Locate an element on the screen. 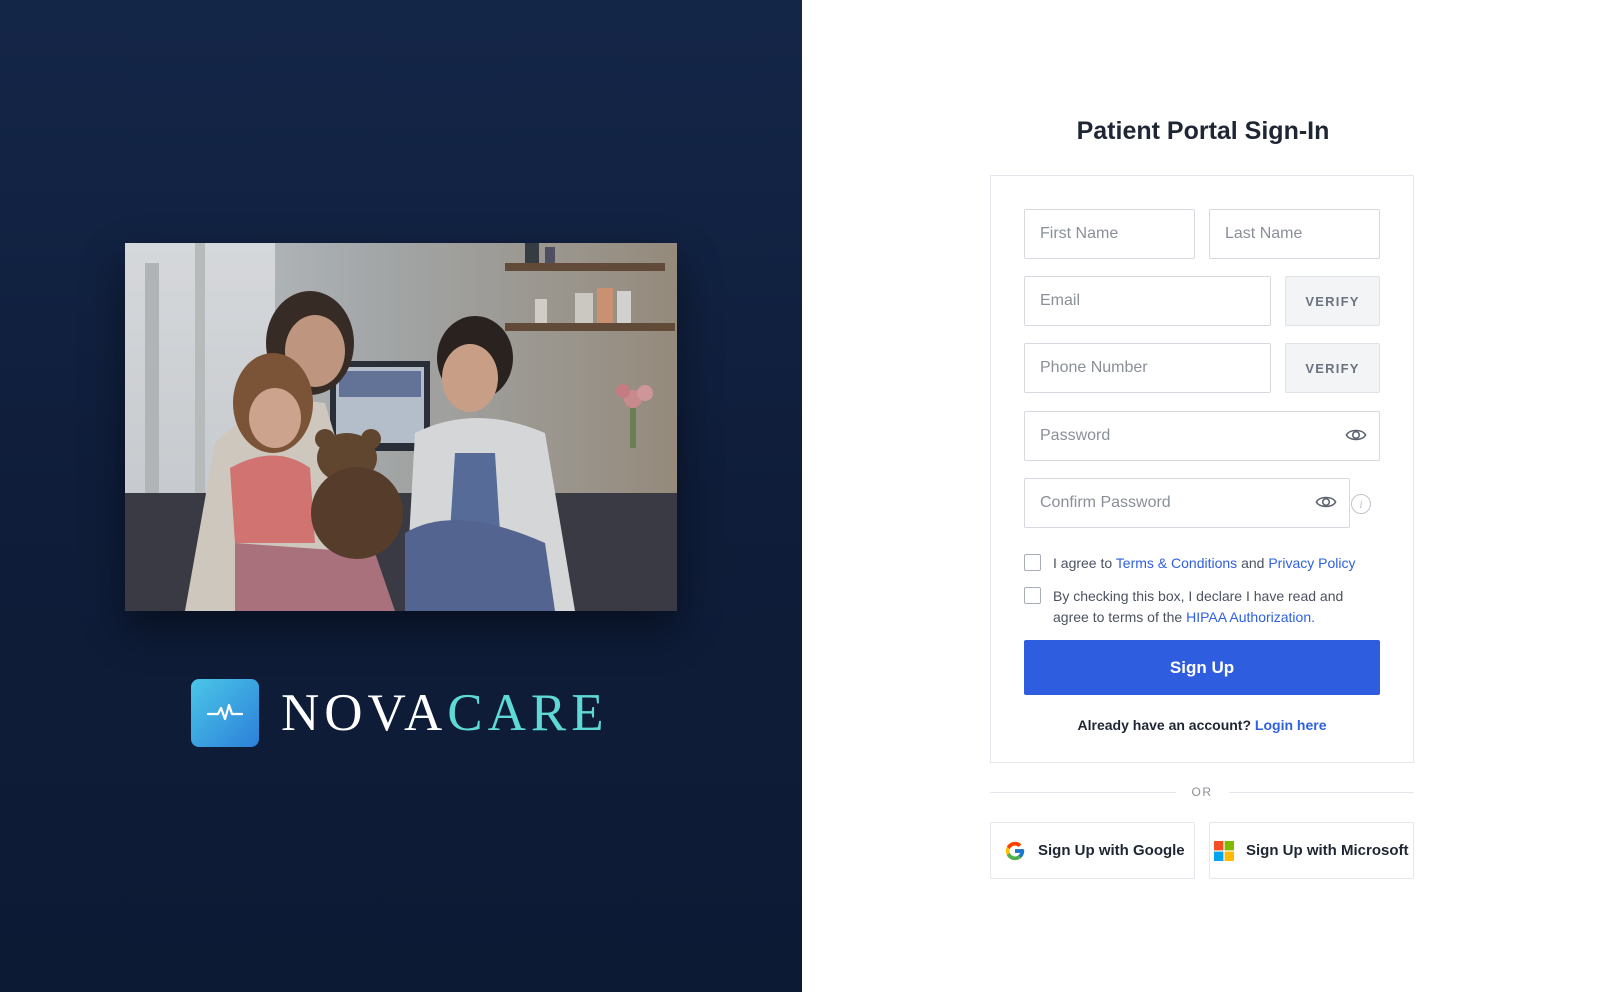 The height and width of the screenshot is (992, 1604). microsoft-icon is located at coordinates (1224, 850).